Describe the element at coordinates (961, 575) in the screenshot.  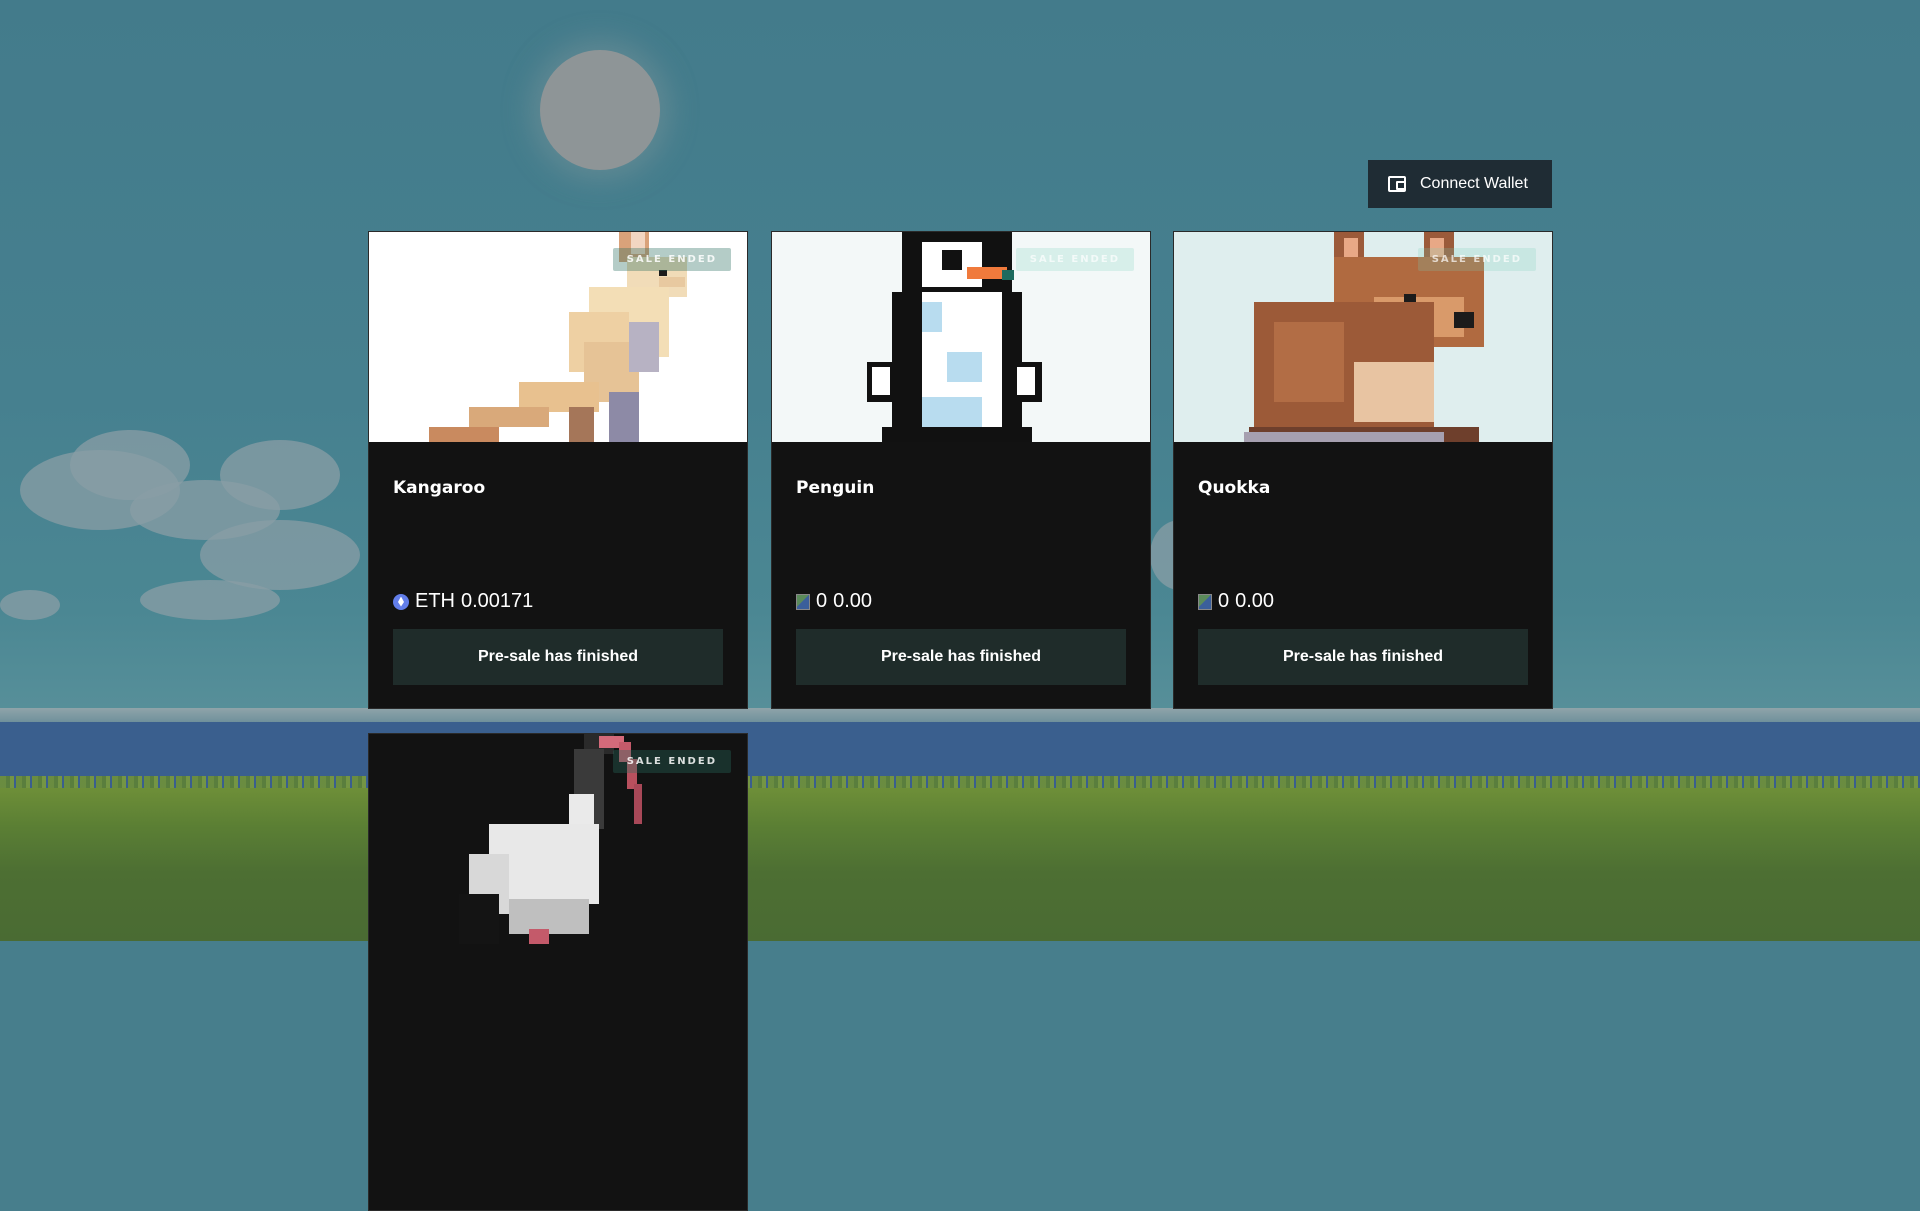
I see `card-body: Penguin 0 0.00 Pre-sale has finished` at that location.